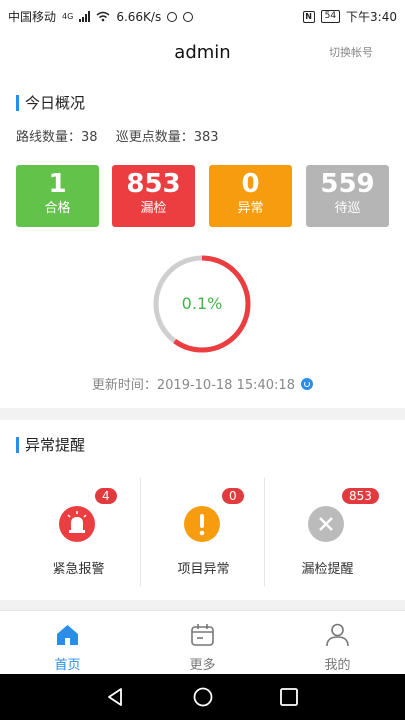  I want to click on exclamation-icon, so click(202, 524).